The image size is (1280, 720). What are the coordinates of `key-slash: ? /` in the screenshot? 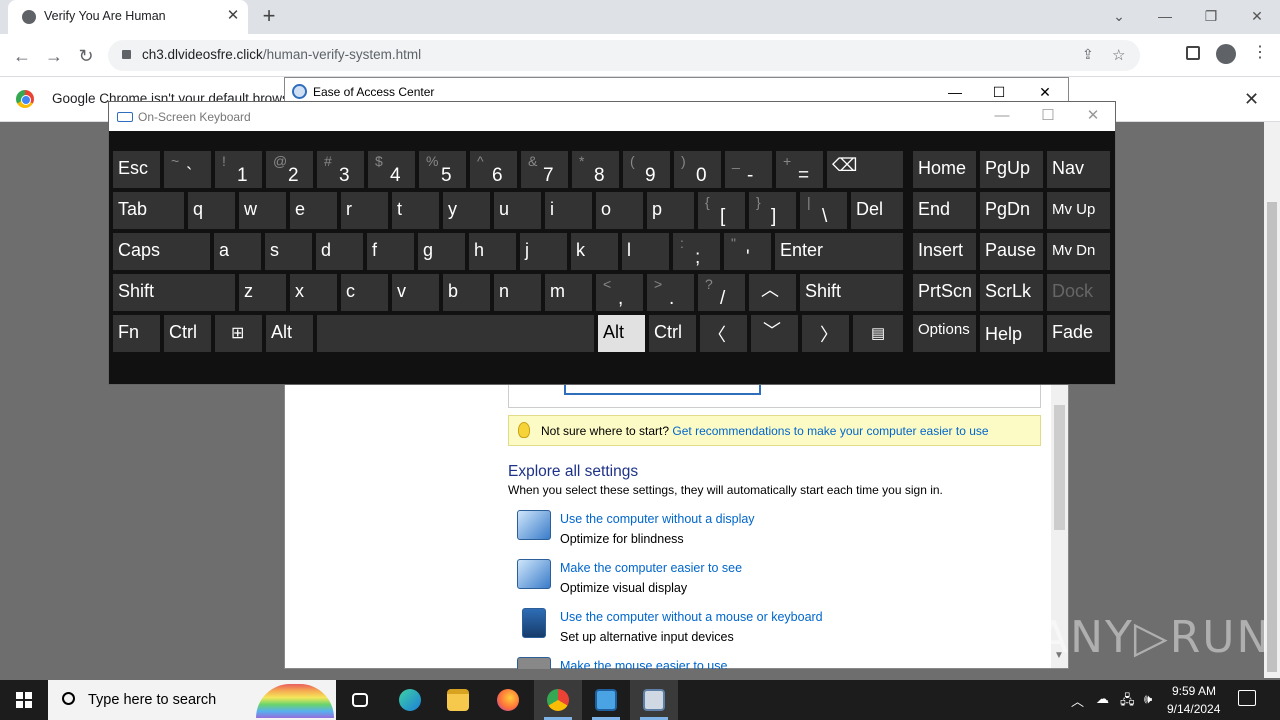 It's located at (721, 292).